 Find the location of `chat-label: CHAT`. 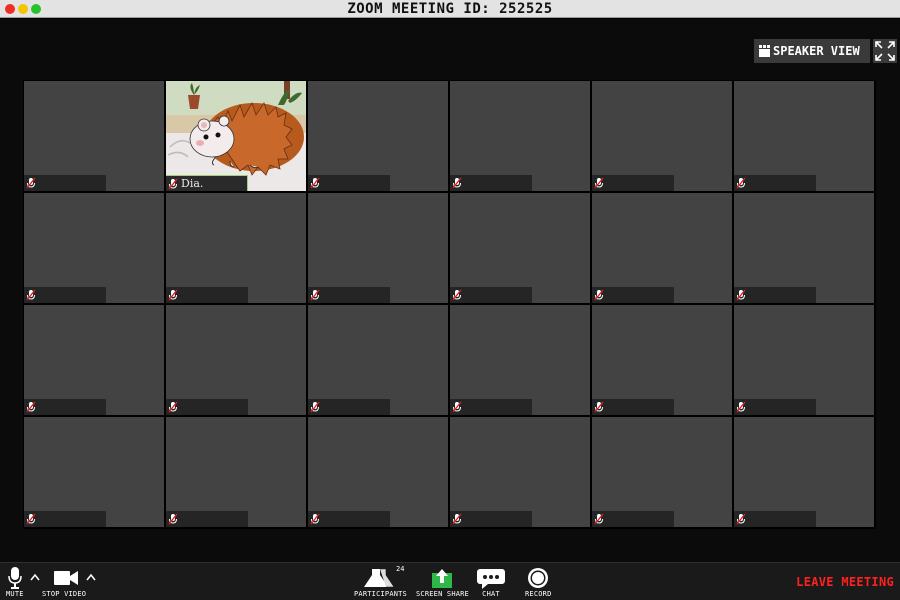

chat-label: CHAT is located at coordinates (491, 594).